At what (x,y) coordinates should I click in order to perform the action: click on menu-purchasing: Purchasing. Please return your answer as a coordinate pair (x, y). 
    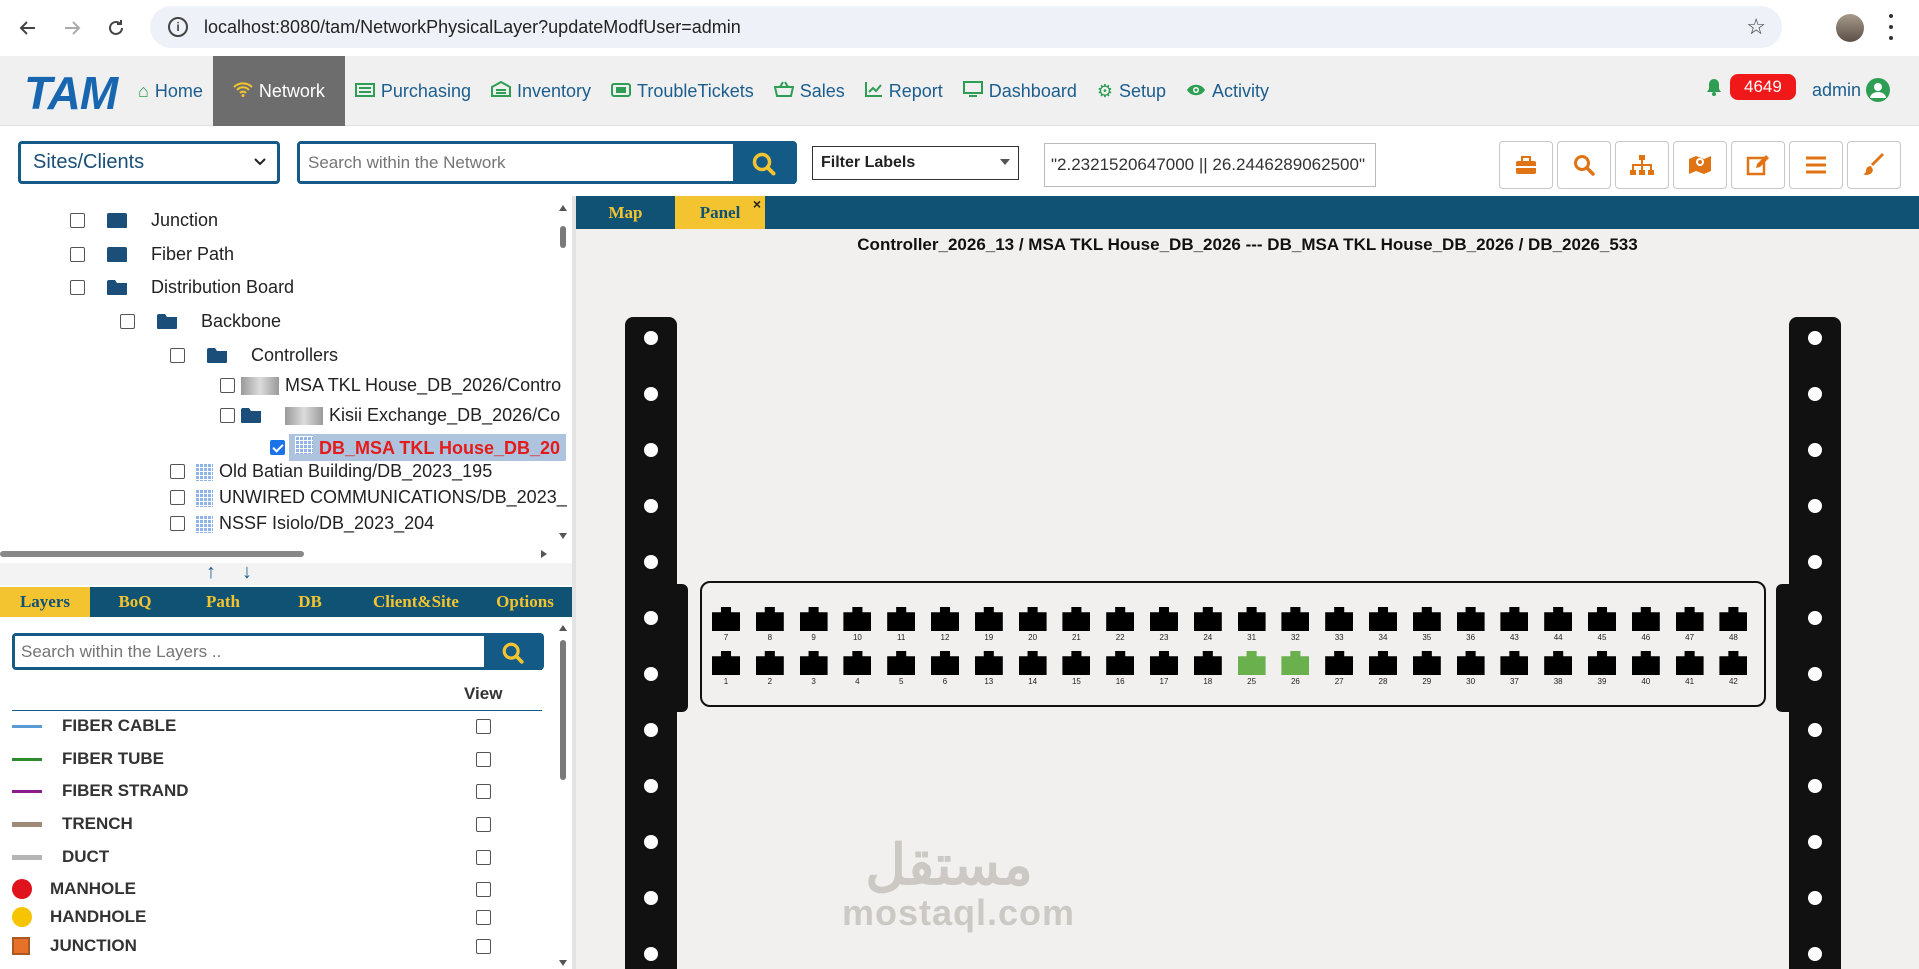
    Looking at the image, I should click on (413, 91).